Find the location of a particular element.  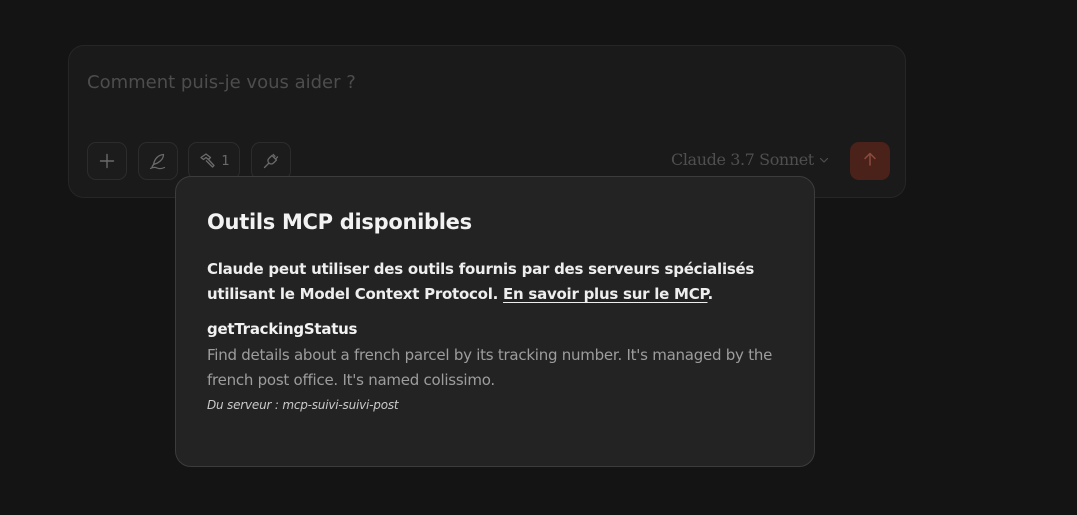

model-name: Claude 3.7 Sonnet is located at coordinates (742, 159).